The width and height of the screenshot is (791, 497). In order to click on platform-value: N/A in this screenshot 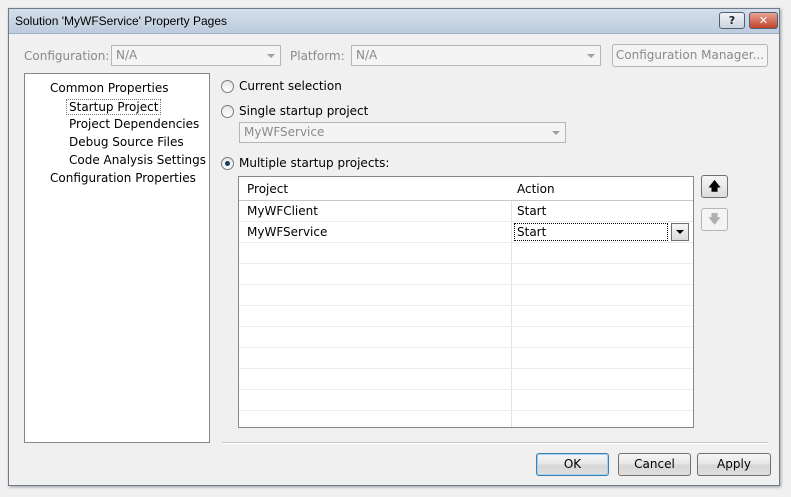, I will do `click(367, 55)`.